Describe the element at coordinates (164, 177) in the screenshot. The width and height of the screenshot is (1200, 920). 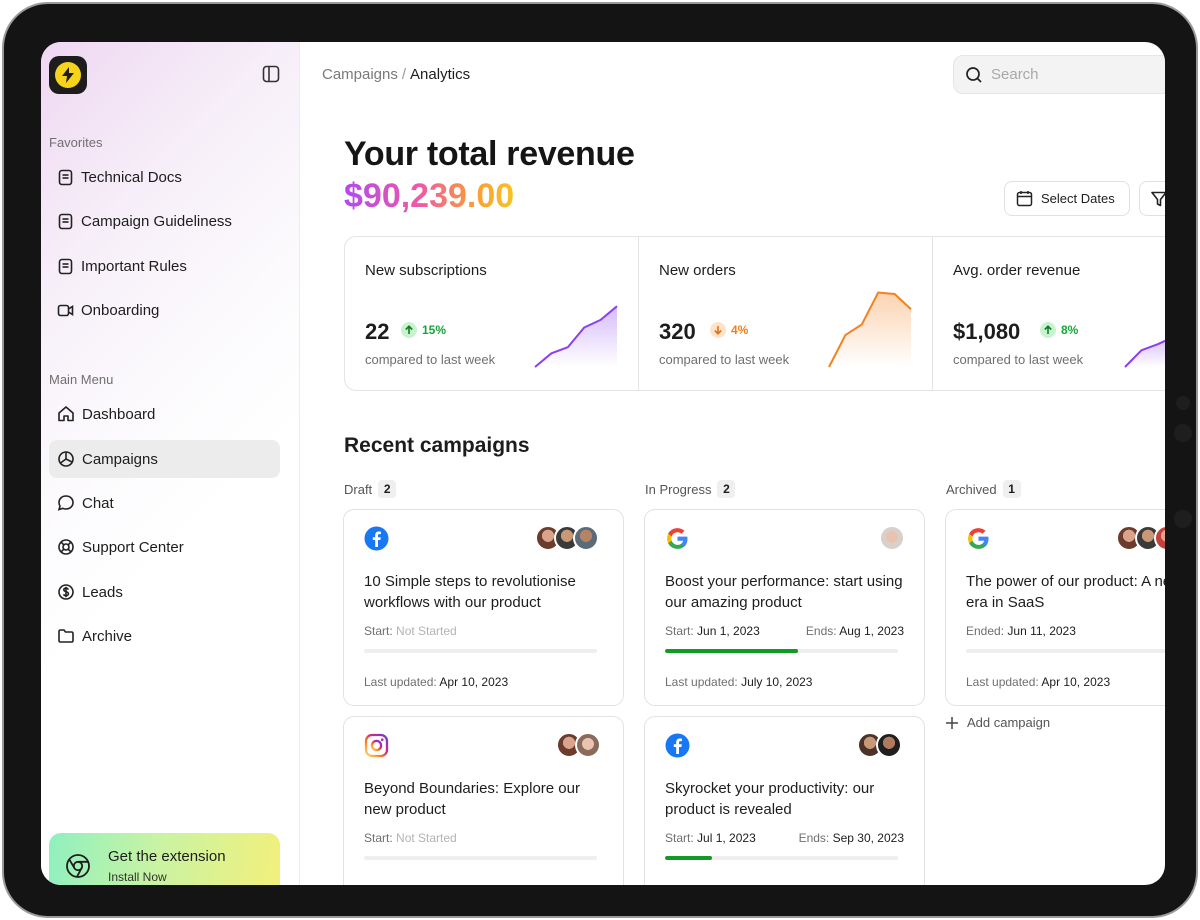
I see `sidebar-item-technical-docs: Technical Docs` at that location.